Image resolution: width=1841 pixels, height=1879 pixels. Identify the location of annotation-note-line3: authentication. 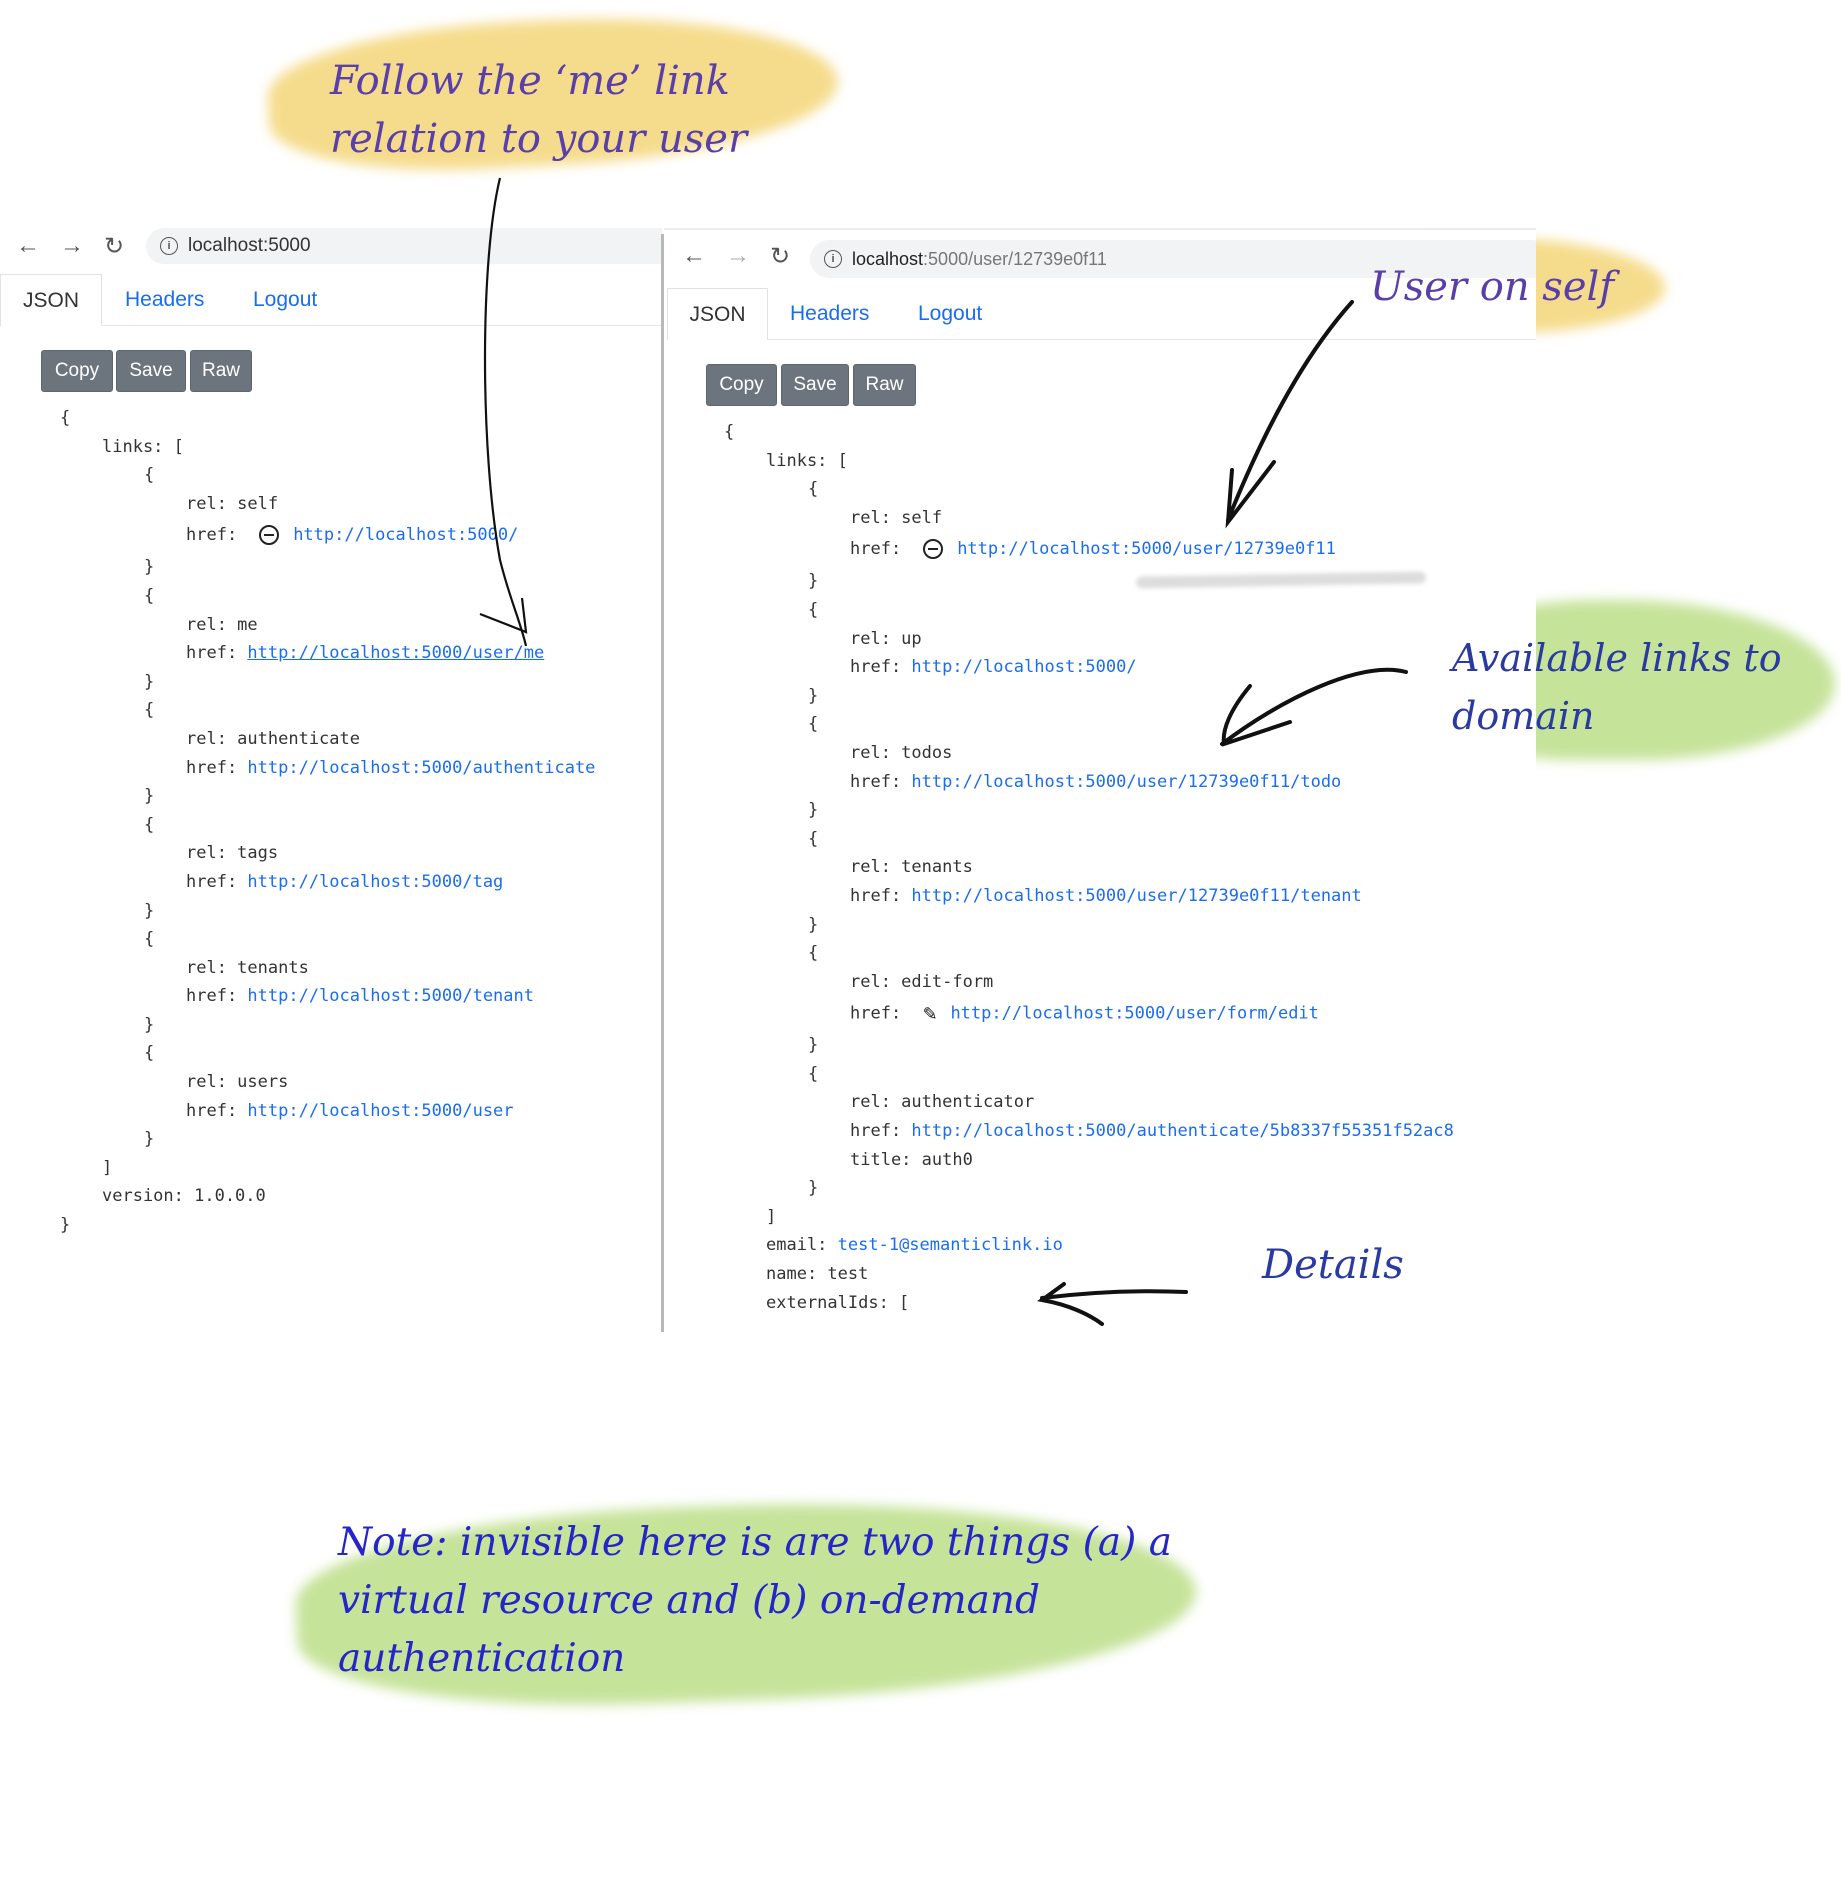
(482, 1658).